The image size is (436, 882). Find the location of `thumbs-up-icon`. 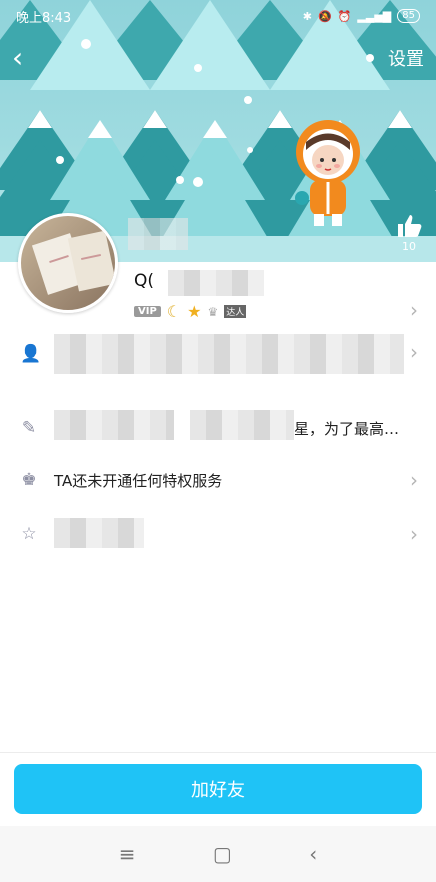

thumbs-up-icon is located at coordinates (410, 226).